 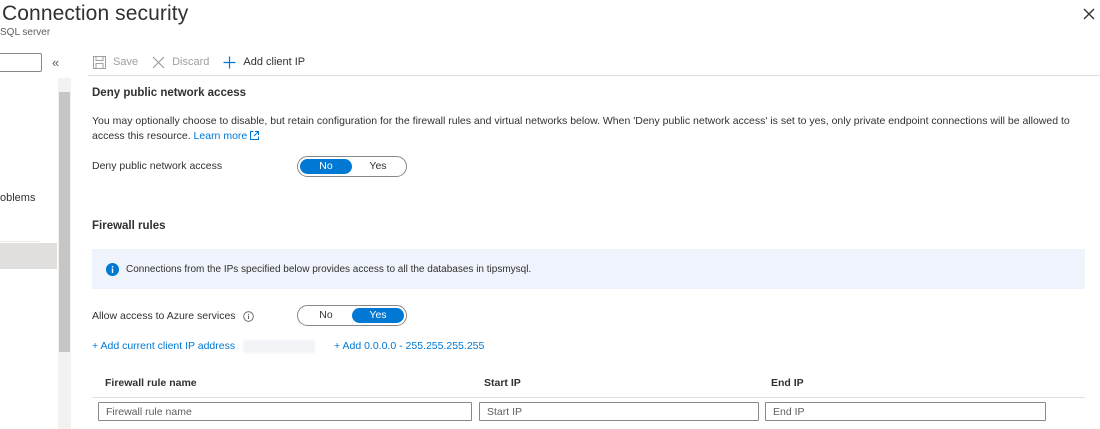 I want to click on page-subtitle: SQL server, so click(x=25, y=32).